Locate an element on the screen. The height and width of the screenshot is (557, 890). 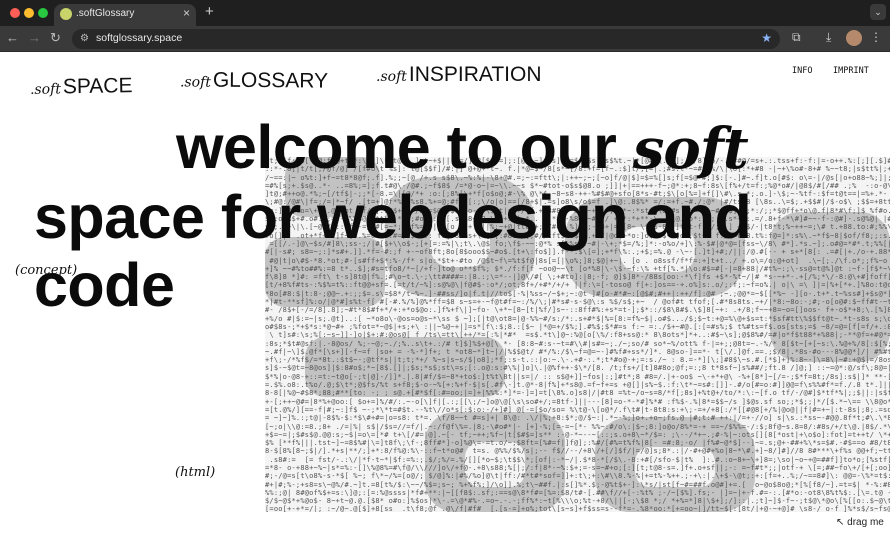
tab-title: .softGlossary is located at coordinates (105, 13).